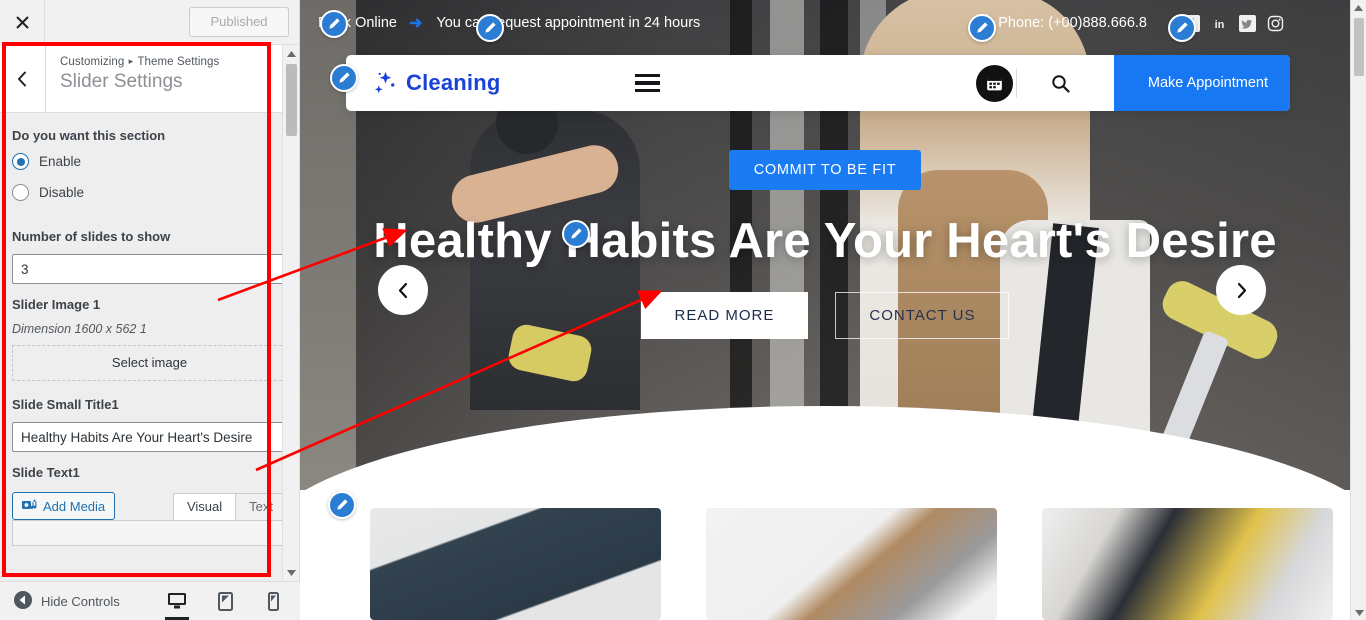 Image resolution: width=1366 pixels, height=620 pixels. I want to click on radio-disable-input, so click(20, 192).